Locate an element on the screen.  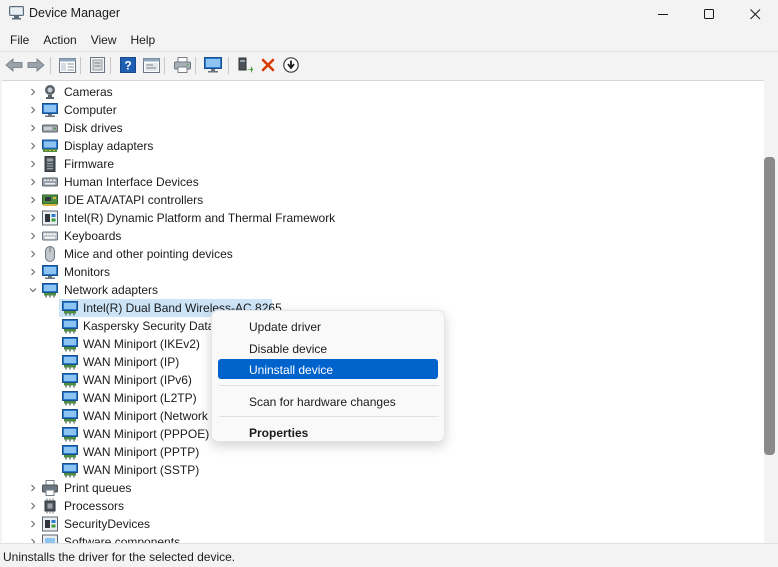
tree-item-software-components: Software components is located at coordinates (382, 538).